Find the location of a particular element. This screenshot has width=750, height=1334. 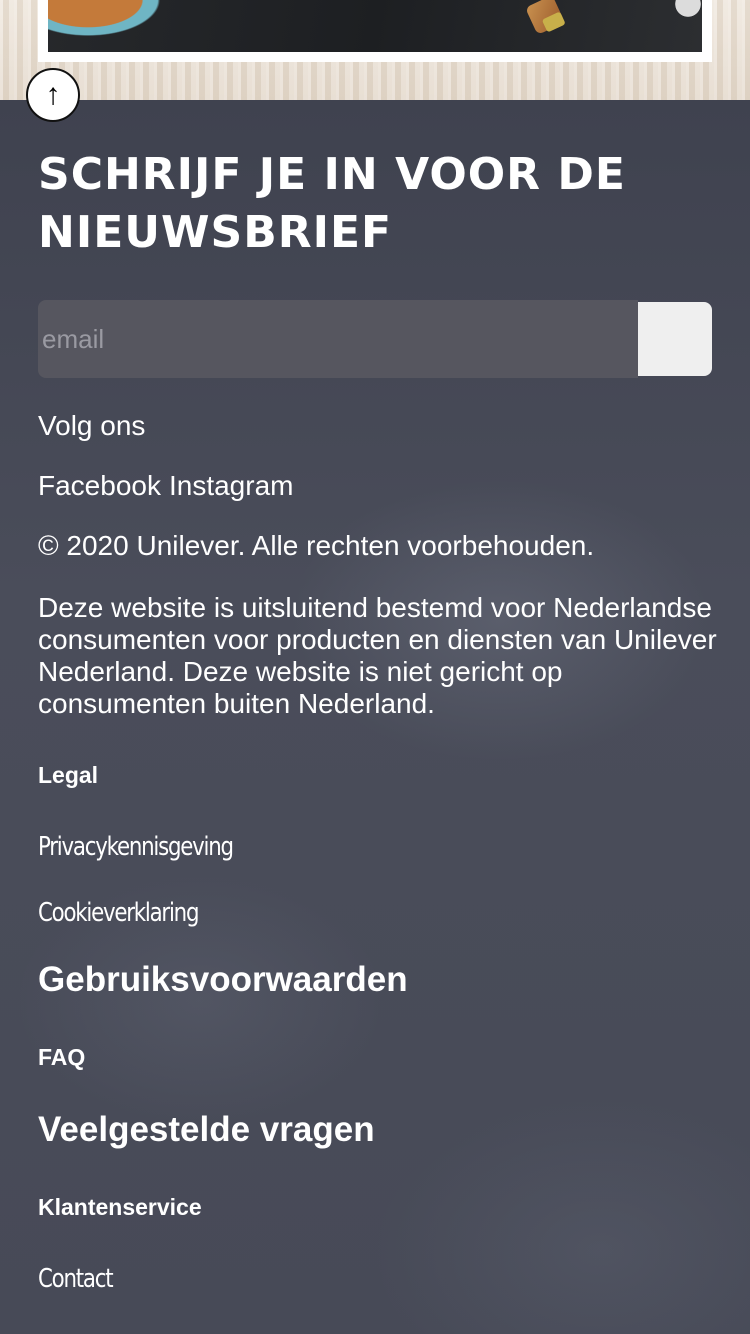

legal-section-title: Legal is located at coordinates (68, 775).